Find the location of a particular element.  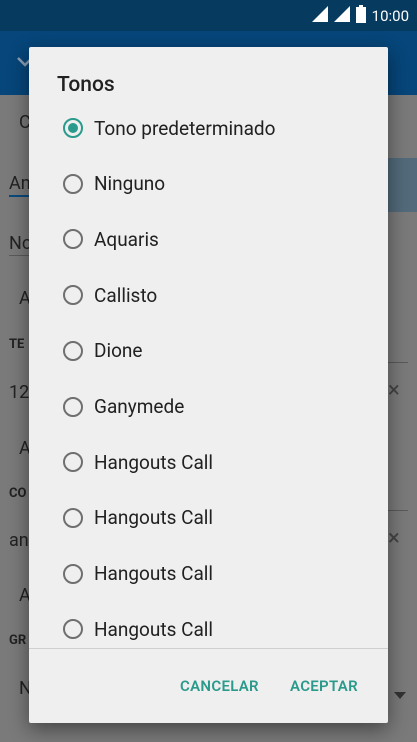

ringtone-option-label: Ganymede is located at coordinates (139, 406).